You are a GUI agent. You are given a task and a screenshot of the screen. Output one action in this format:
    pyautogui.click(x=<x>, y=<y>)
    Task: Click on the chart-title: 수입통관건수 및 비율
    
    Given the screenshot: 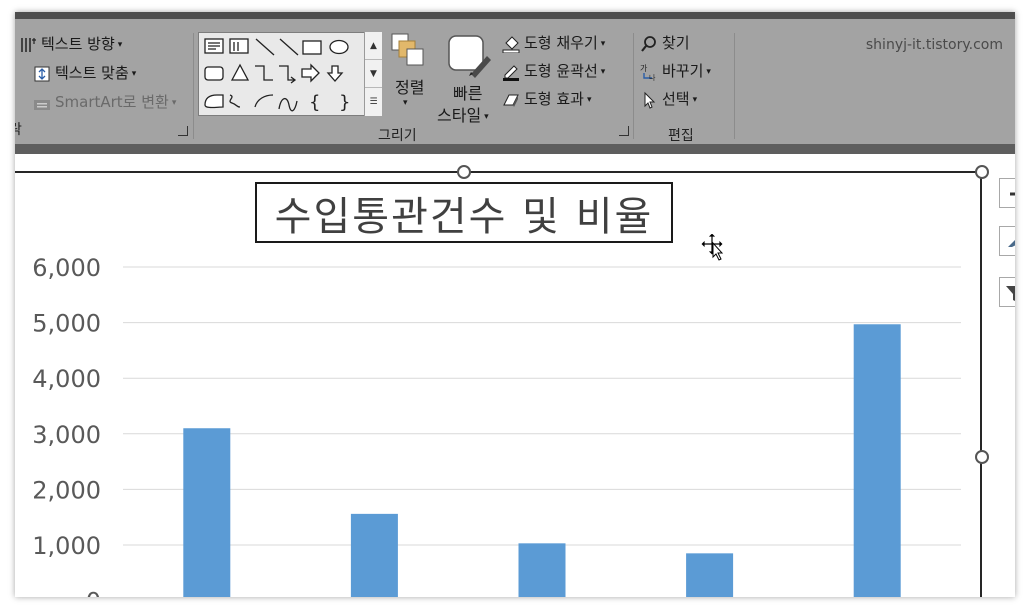 What is the action you would take?
    pyautogui.click(x=464, y=216)
    